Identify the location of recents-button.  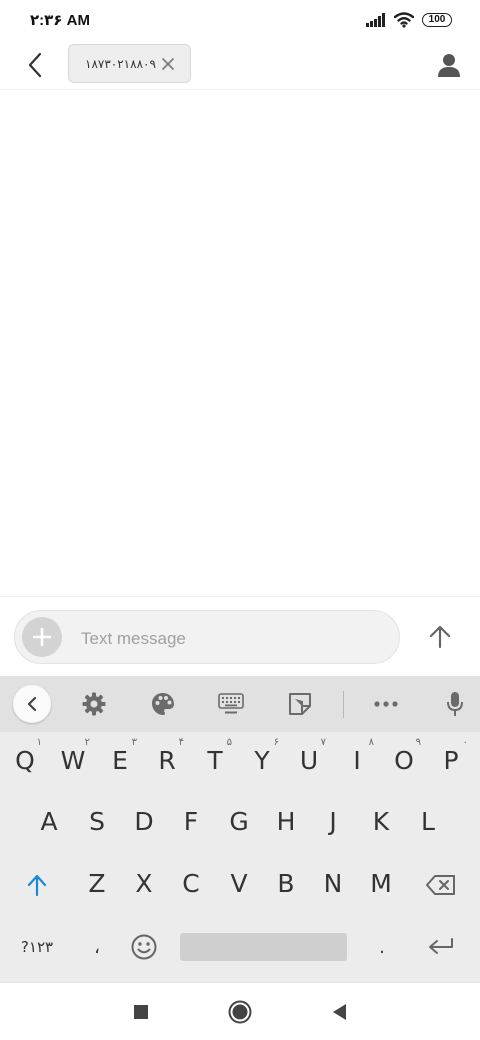
(141, 1012).